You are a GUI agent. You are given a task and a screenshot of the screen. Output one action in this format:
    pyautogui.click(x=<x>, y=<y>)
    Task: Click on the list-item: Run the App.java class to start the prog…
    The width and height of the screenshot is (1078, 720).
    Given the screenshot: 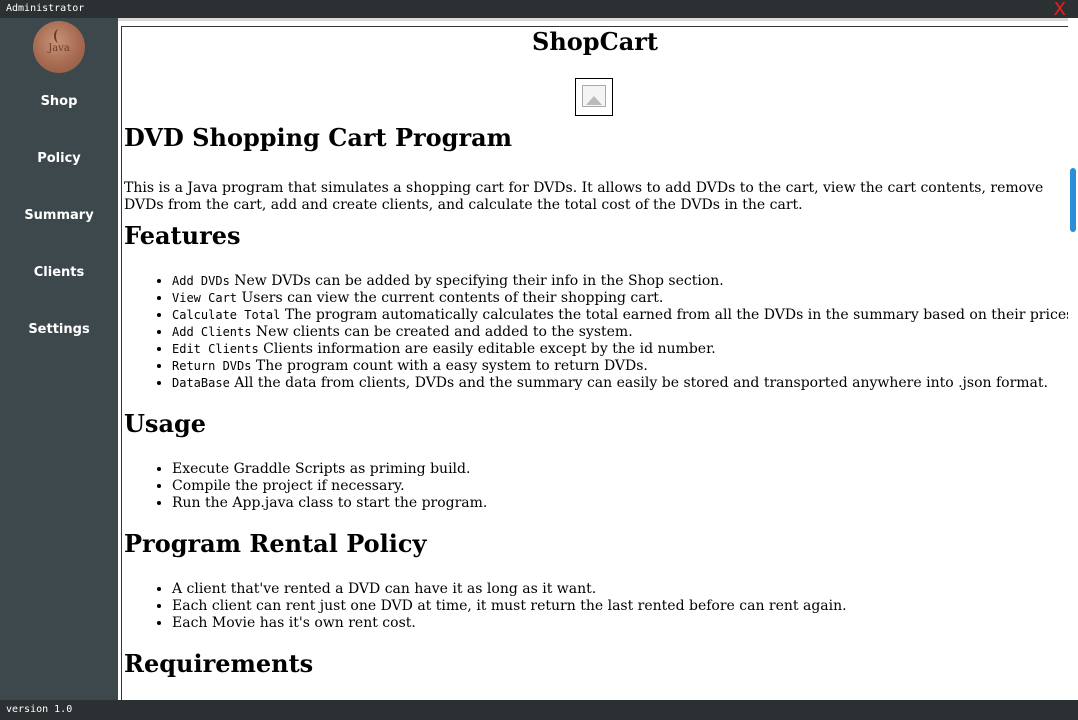 What is the action you would take?
    pyautogui.click(x=329, y=503)
    